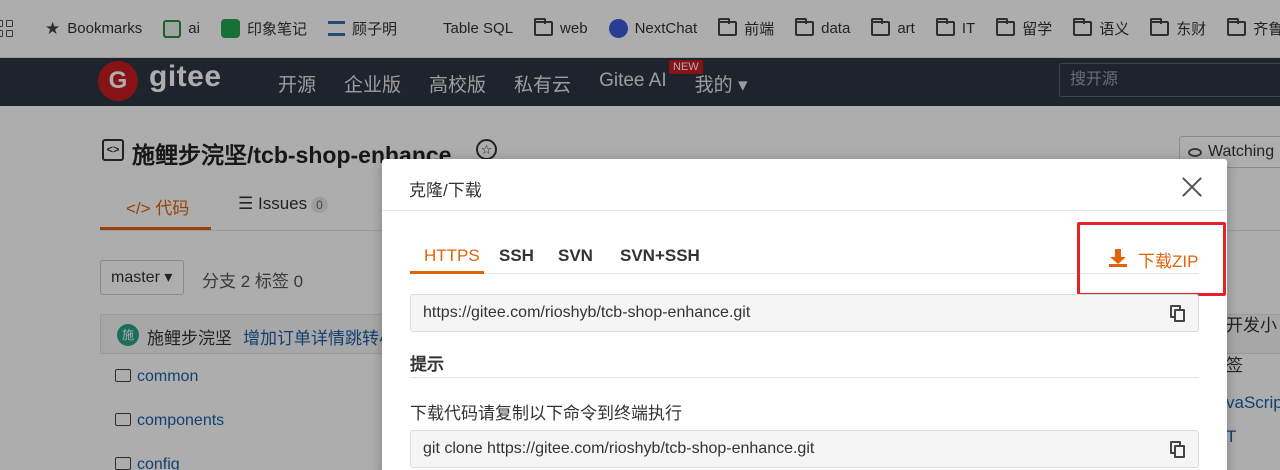  What do you see at coordinates (1192, 187) in the screenshot?
I see `close-icon` at bounding box center [1192, 187].